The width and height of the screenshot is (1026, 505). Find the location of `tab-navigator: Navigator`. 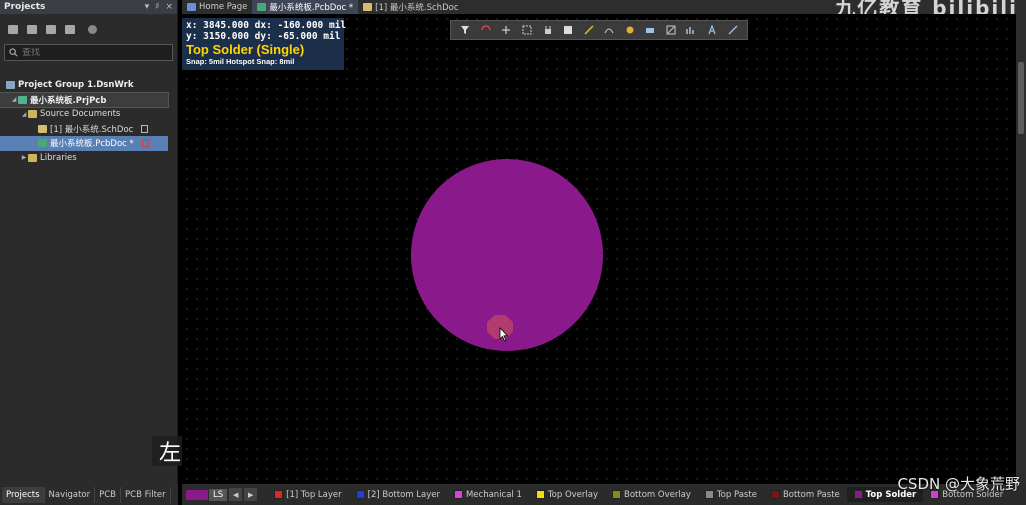

tab-navigator: Navigator is located at coordinates (70, 494).